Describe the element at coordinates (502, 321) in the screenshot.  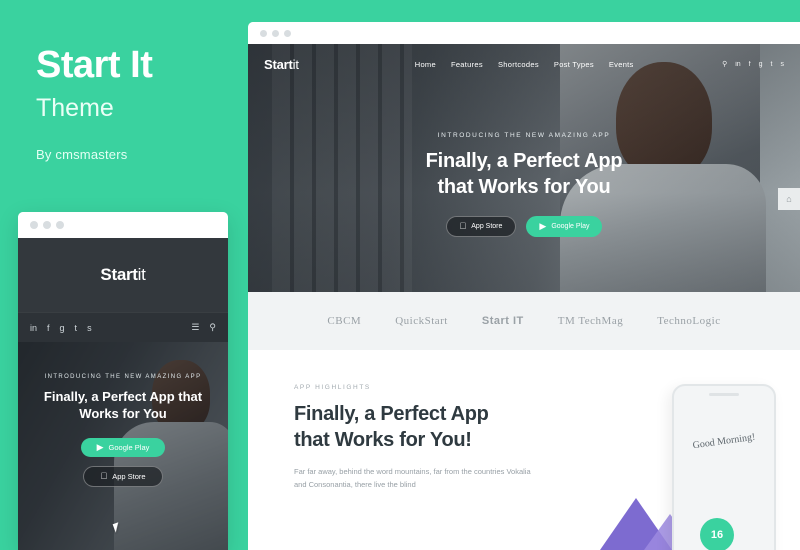
I see `client-logo-startit: Start IT` at that location.